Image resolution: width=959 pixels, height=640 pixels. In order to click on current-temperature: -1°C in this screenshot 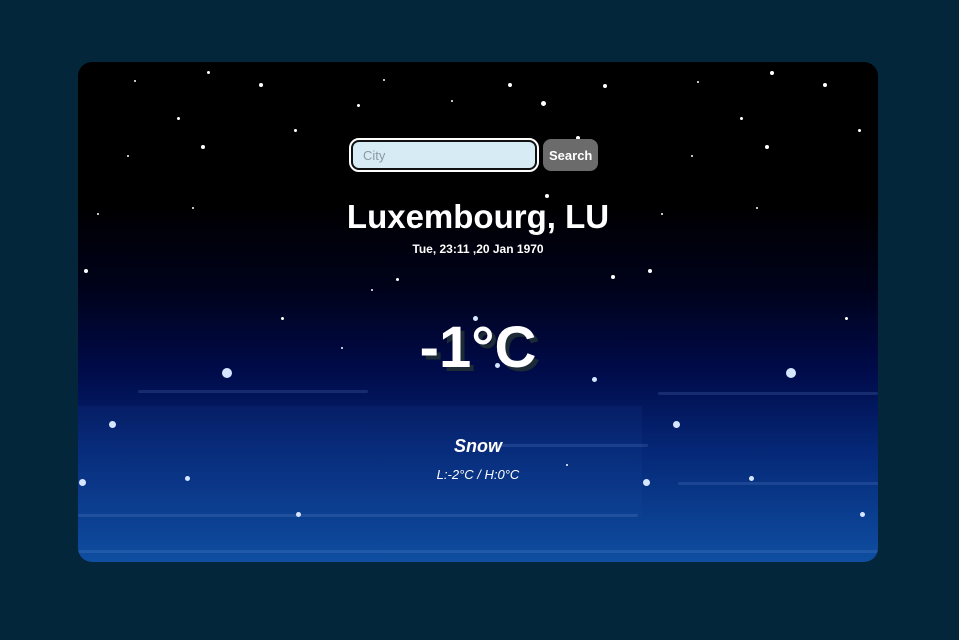, I will do `click(478, 347)`.